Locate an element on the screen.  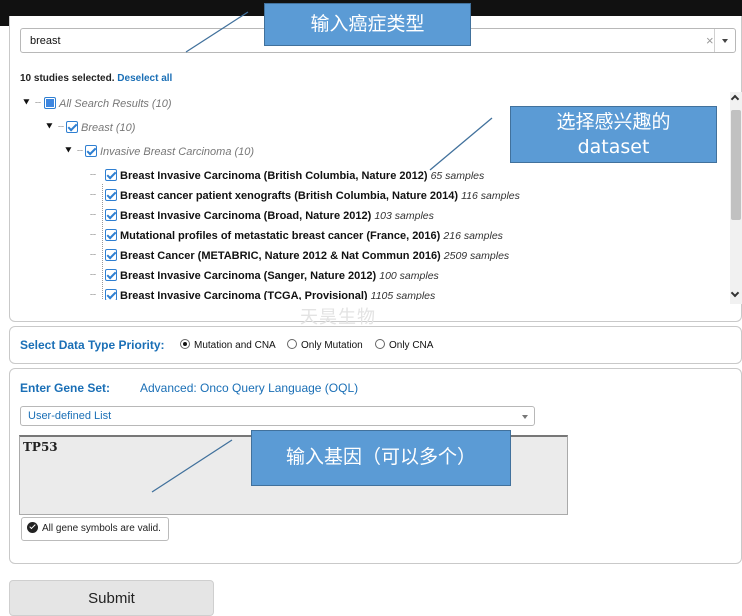
study-sample-count: 1105 samples is located at coordinates (403, 295).